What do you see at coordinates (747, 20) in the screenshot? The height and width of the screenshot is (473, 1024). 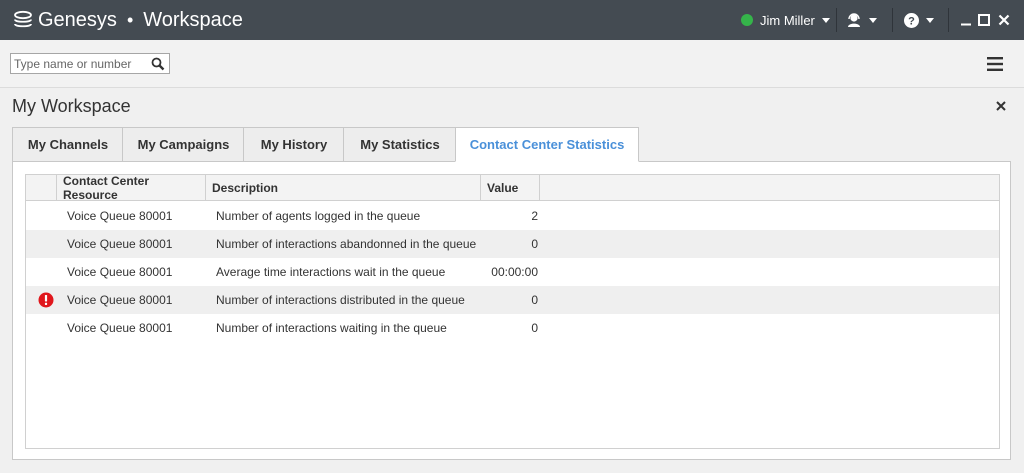 I see `status-ready-icon` at bounding box center [747, 20].